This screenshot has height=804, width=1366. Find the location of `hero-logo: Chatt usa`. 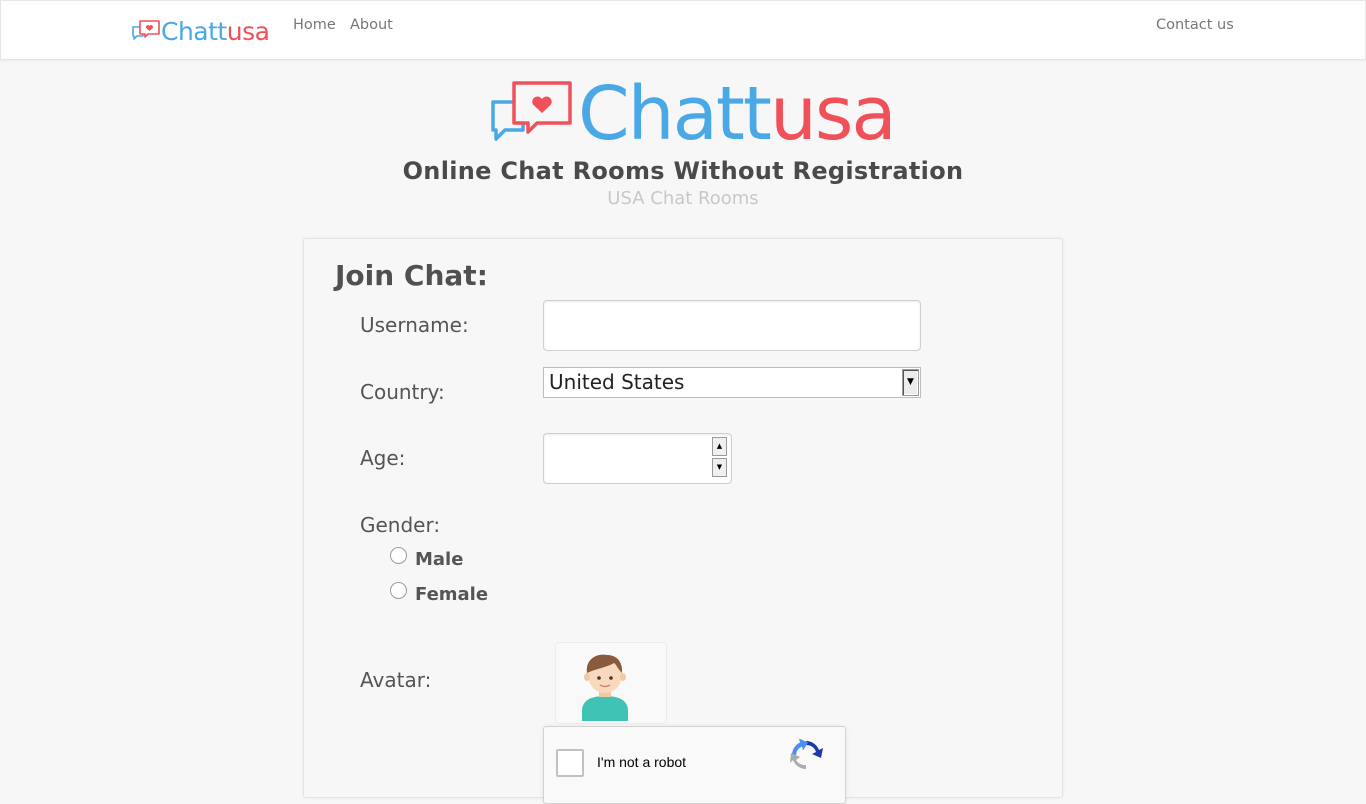

hero-logo: Chatt usa is located at coordinates (693, 114).